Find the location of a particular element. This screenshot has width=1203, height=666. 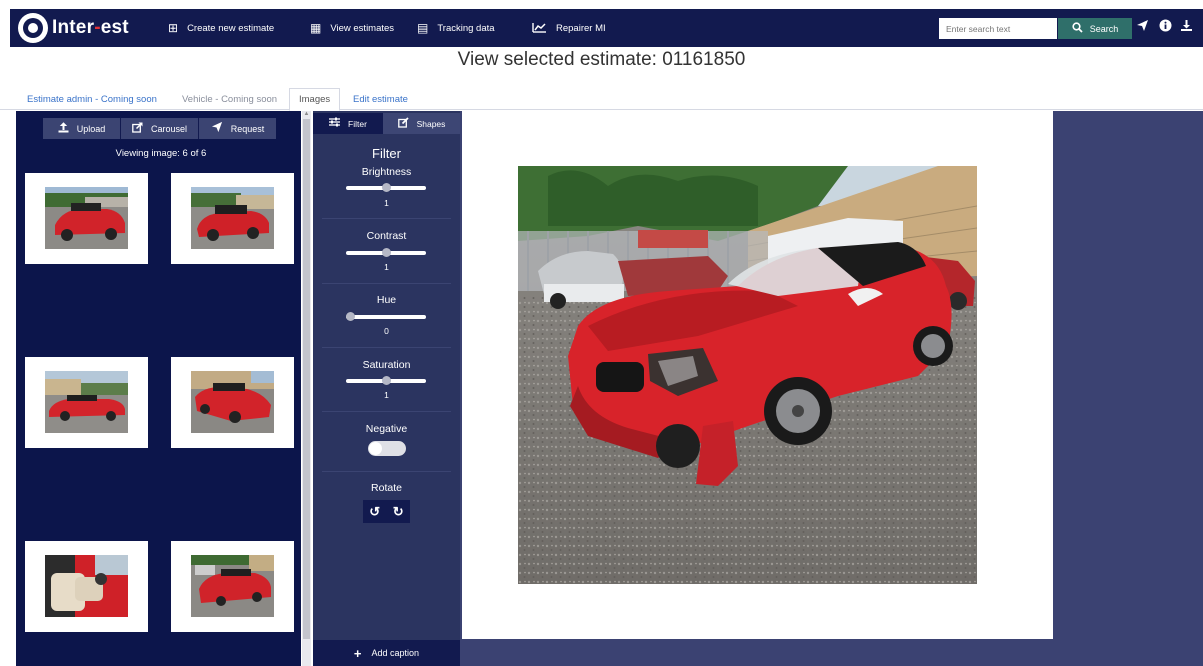

scroll-up-icon: ▲ is located at coordinates (306, 114).